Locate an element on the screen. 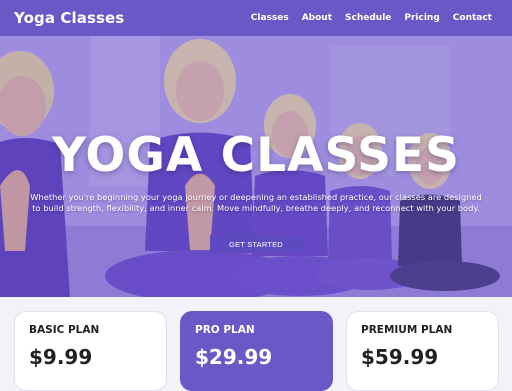 The width and height of the screenshot is (512, 391). plan-price: $9.99 is located at coordinates (61, 357).